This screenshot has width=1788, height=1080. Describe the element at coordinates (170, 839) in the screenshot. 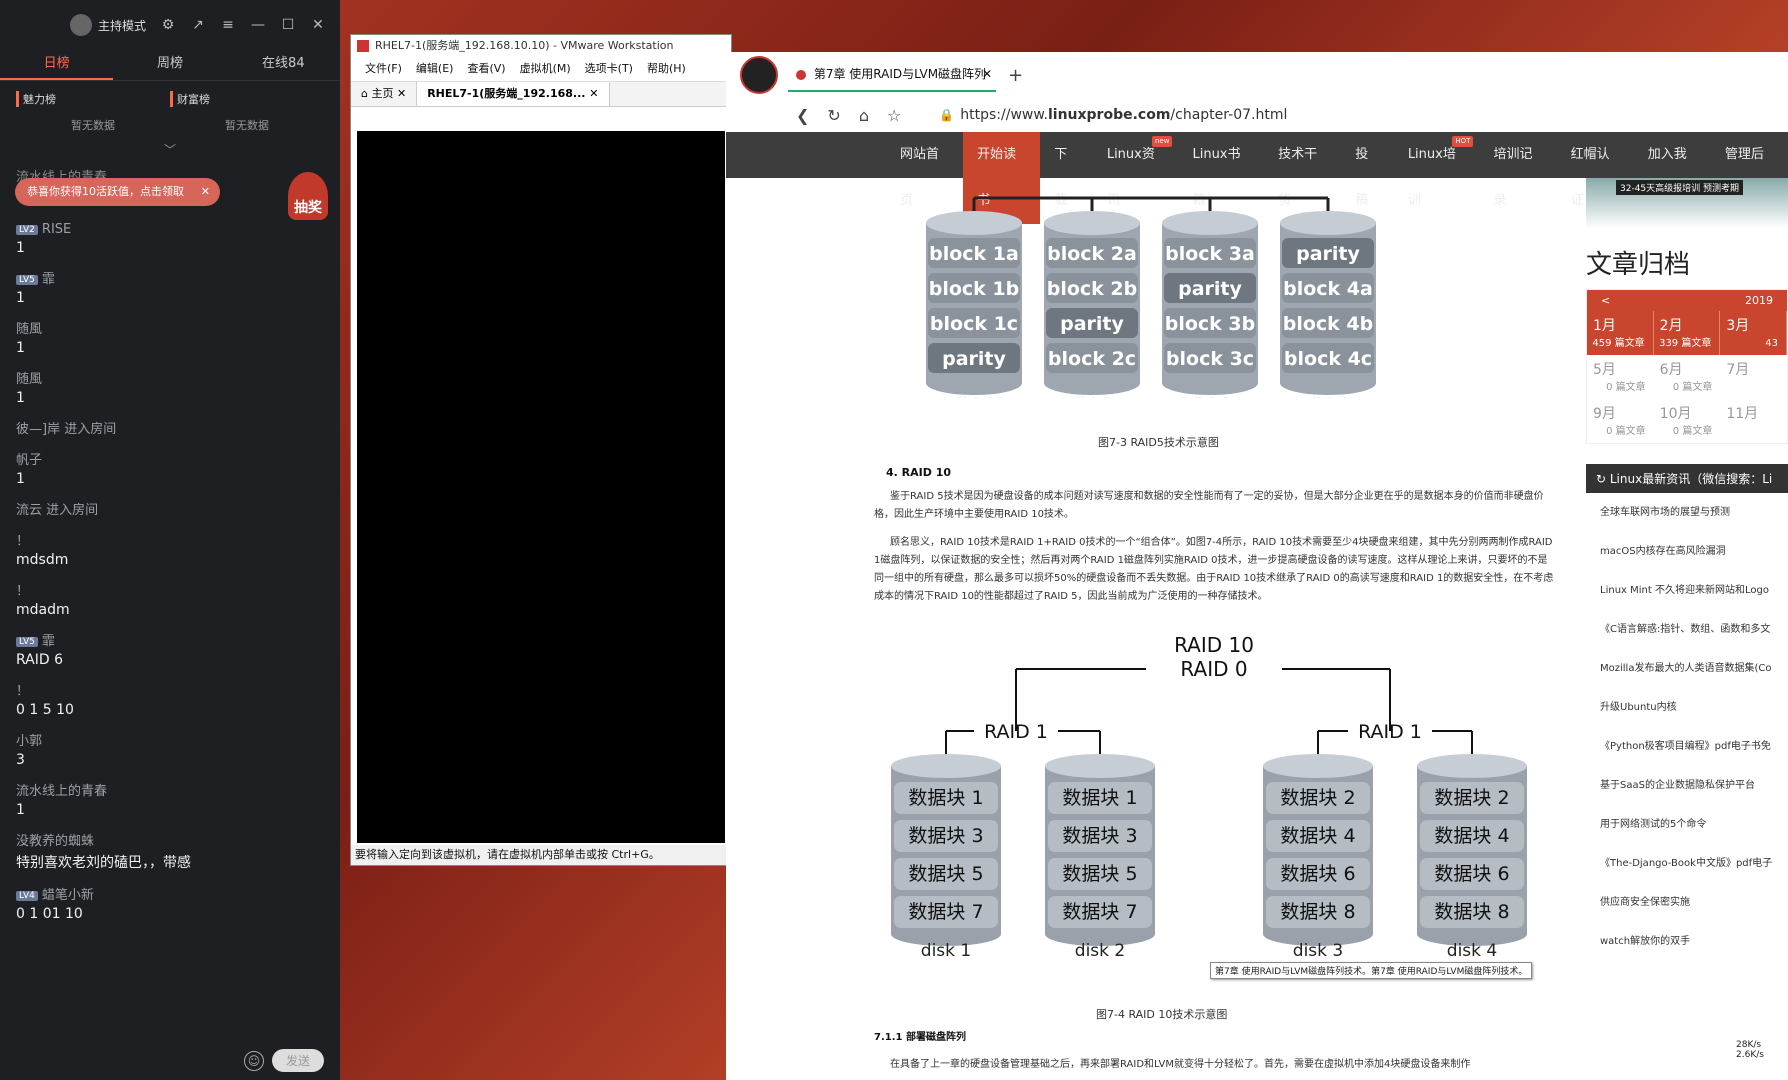

I see `chat-username: 没教养的蜘蛛` at that location.